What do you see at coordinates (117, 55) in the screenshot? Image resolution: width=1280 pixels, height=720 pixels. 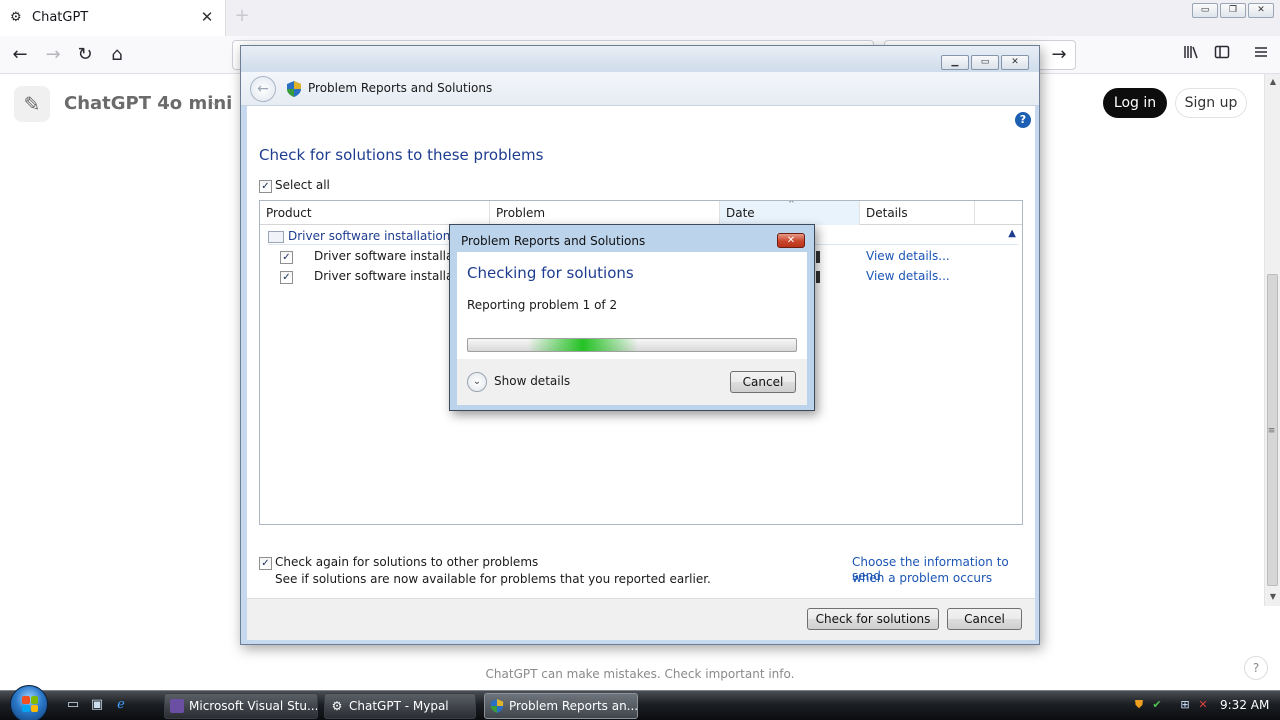 I see `home-icon: ⌂` at bounding box center [117, 55].